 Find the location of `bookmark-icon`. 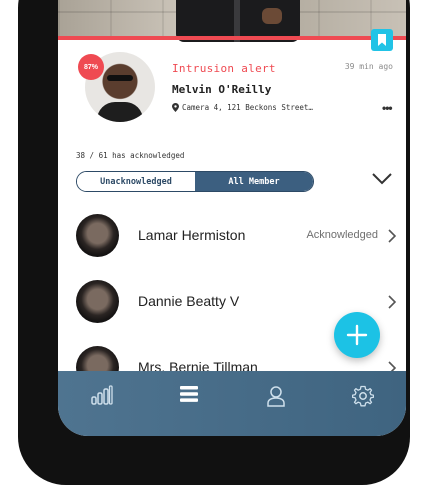

bookmark-icon is located at coordinates (382, 40).